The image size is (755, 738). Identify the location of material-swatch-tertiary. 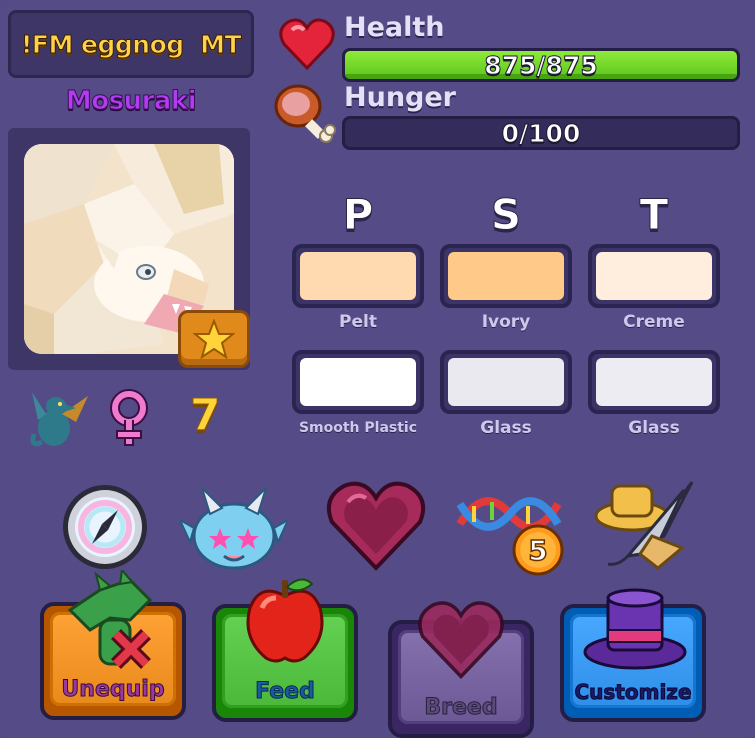
(654, 382).